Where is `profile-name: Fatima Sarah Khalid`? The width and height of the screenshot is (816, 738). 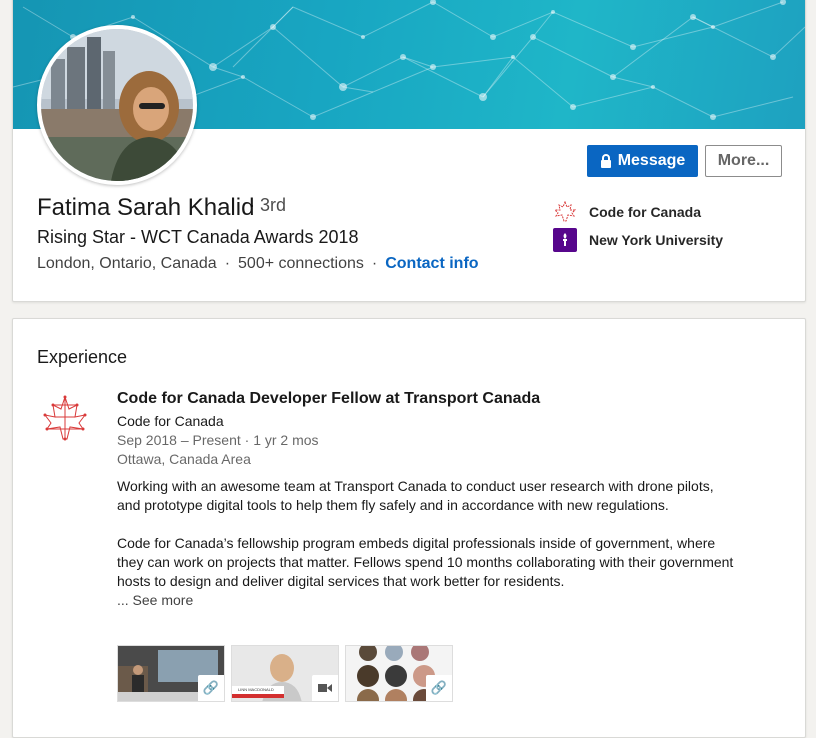
profile-name: Fatima Sarah Khalid is located at coordinates (146, 207).